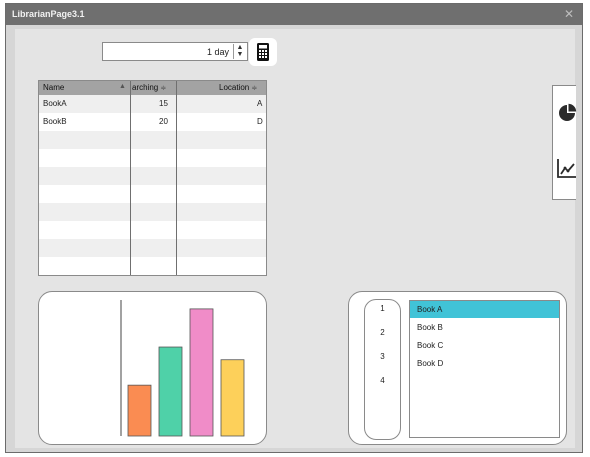 This screenshot has width=590, height=457. I want to click on list-item-book: Book A, so click(484, 309).